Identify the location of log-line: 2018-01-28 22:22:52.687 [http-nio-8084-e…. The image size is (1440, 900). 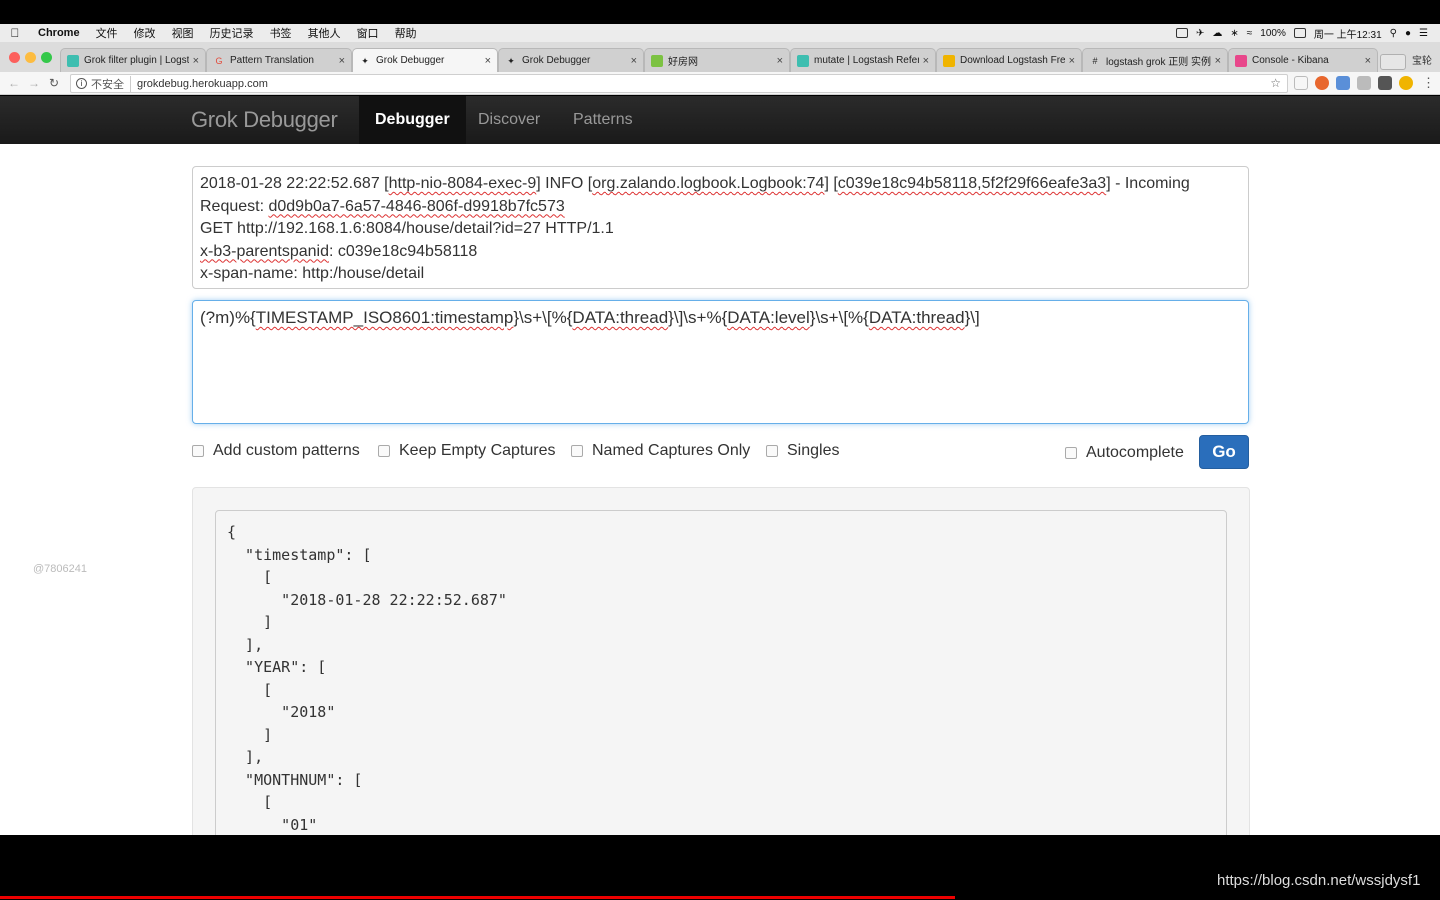
(720, 184).